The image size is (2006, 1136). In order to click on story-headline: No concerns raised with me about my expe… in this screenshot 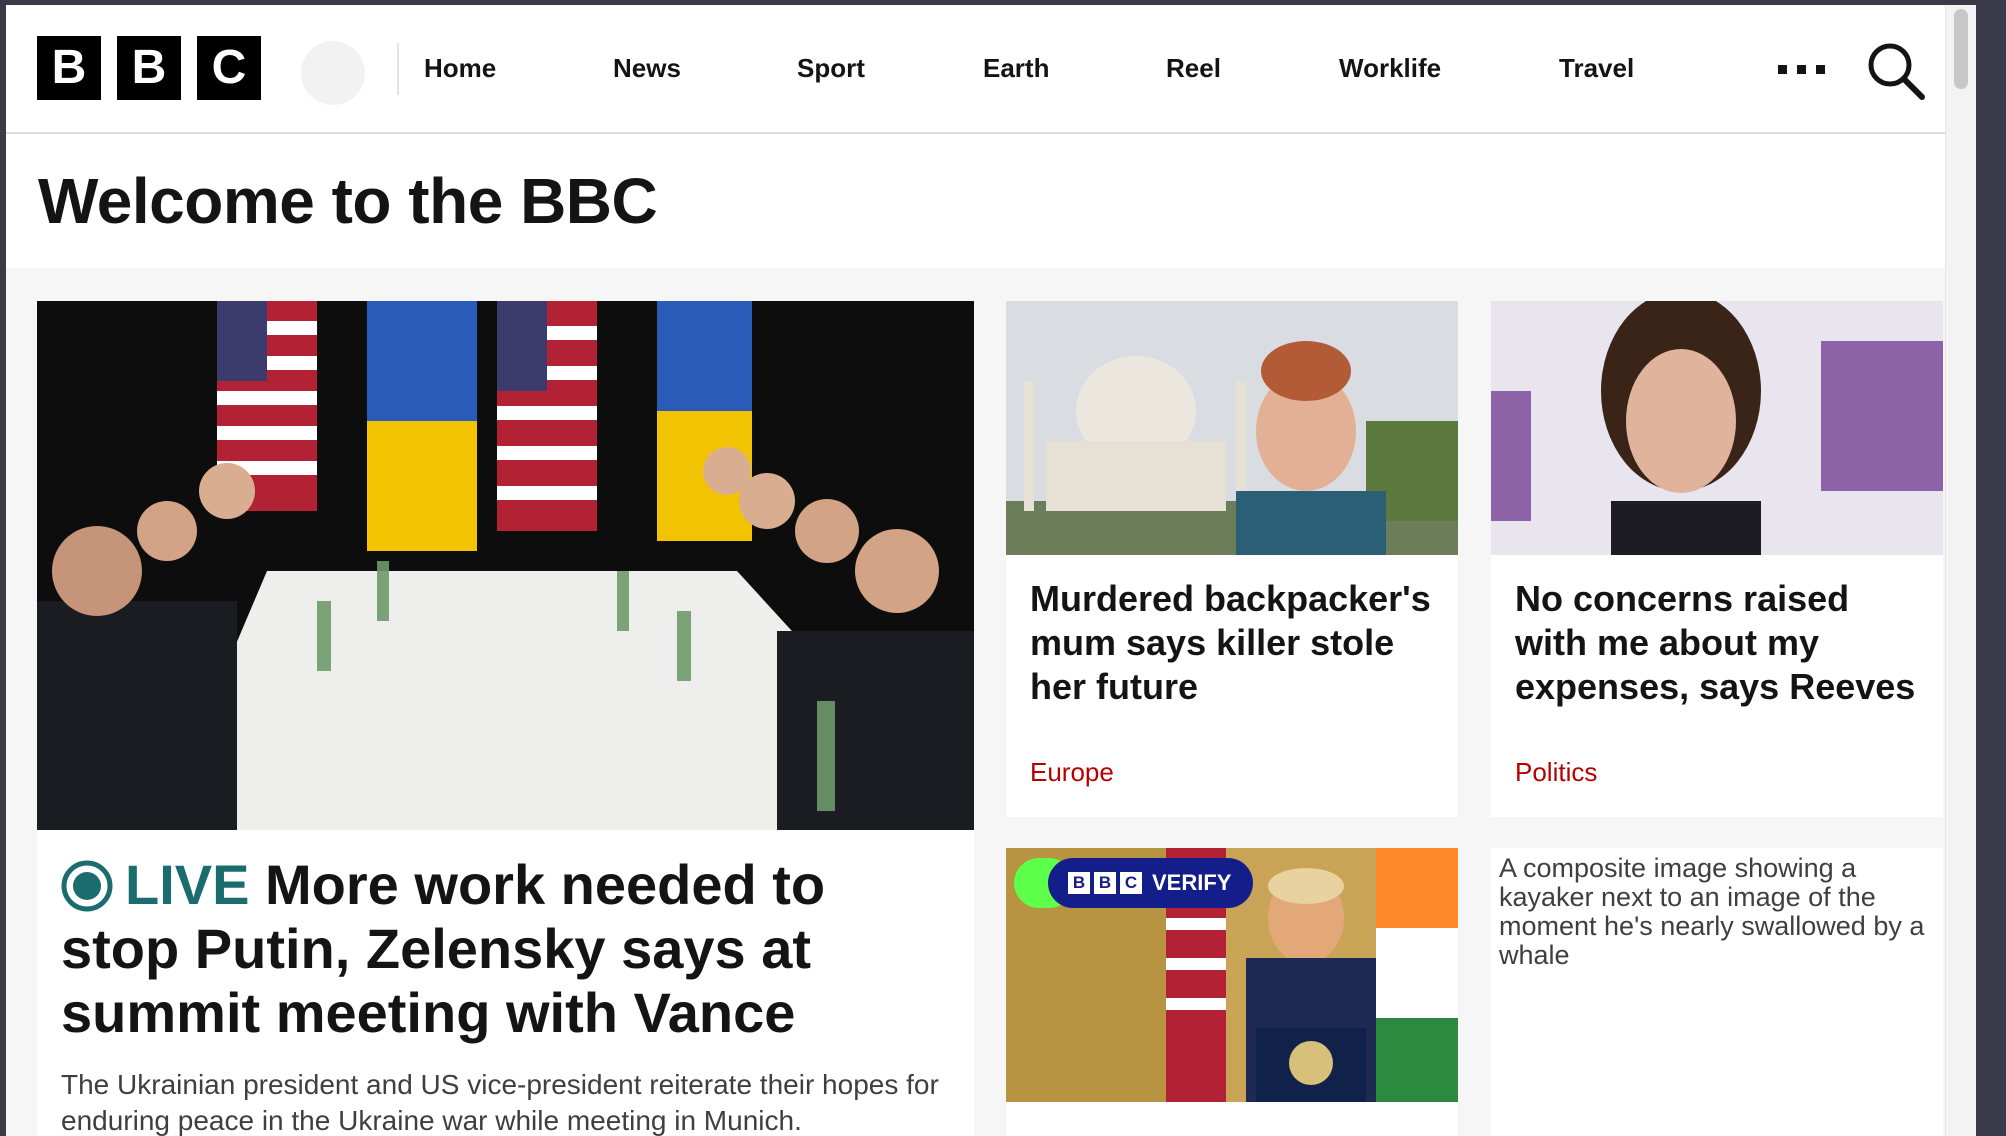, I will do `click(1720, 643)`.